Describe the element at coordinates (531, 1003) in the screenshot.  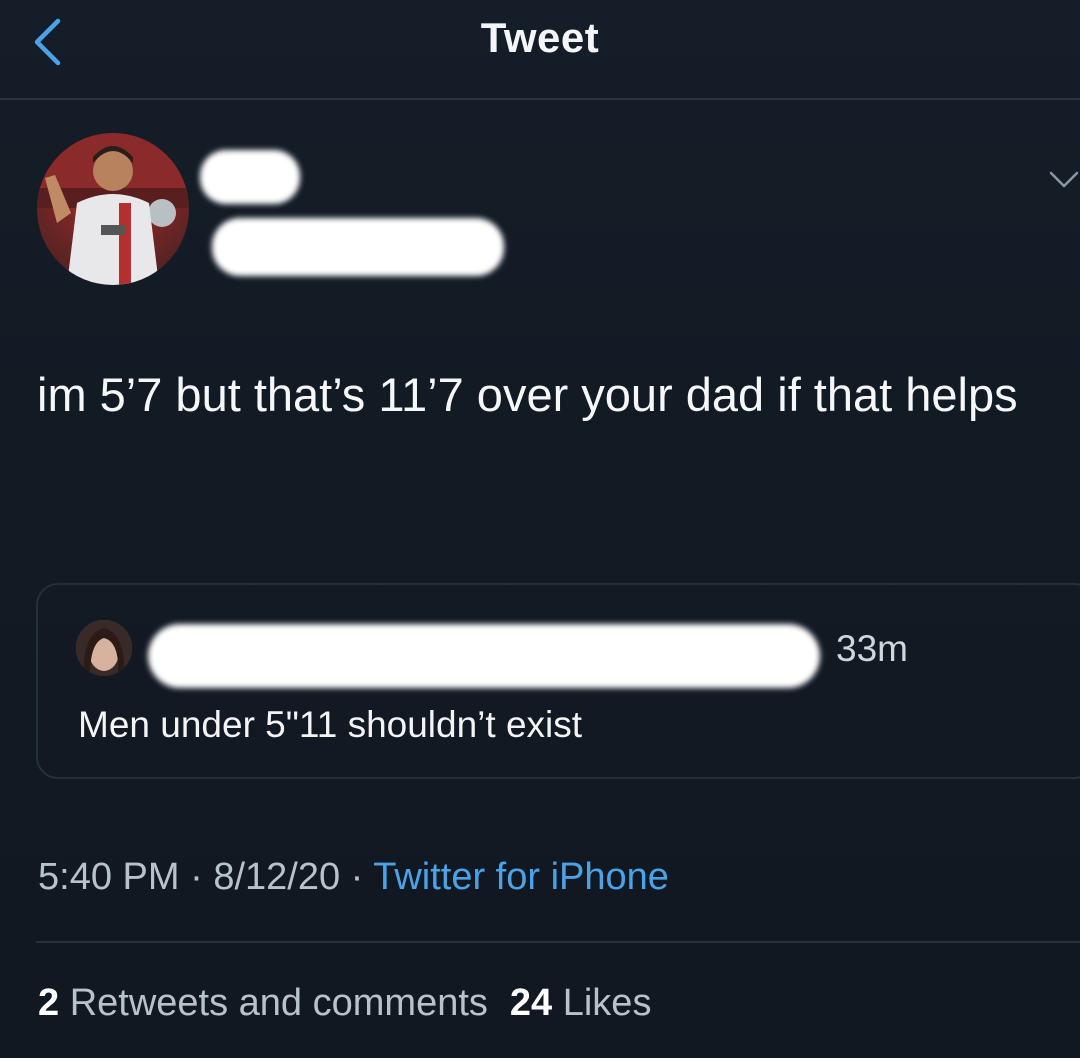
I see `likes-count: 24` at that location.